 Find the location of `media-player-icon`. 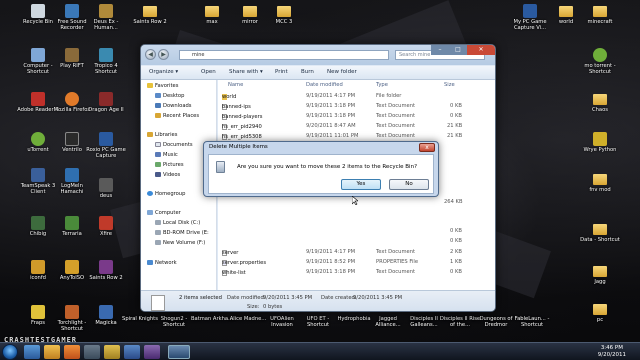

media-player-icon is located at coordinates (92, 352).